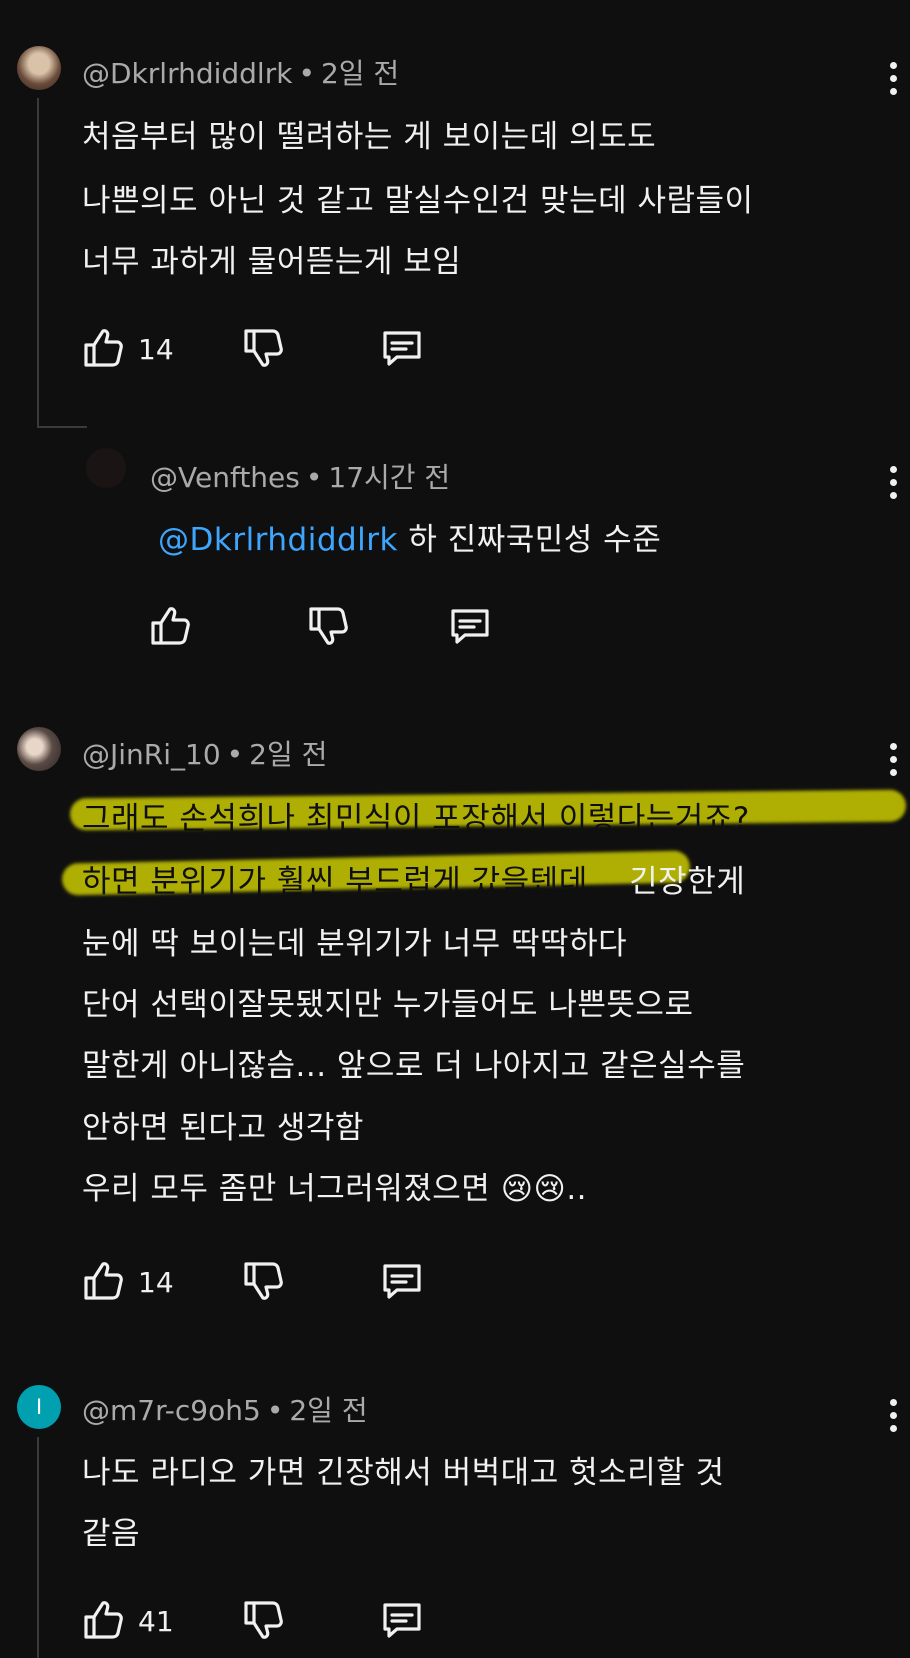  I want to click on comment-text: 안하면 된다고 생각함, so click(223, 1128).